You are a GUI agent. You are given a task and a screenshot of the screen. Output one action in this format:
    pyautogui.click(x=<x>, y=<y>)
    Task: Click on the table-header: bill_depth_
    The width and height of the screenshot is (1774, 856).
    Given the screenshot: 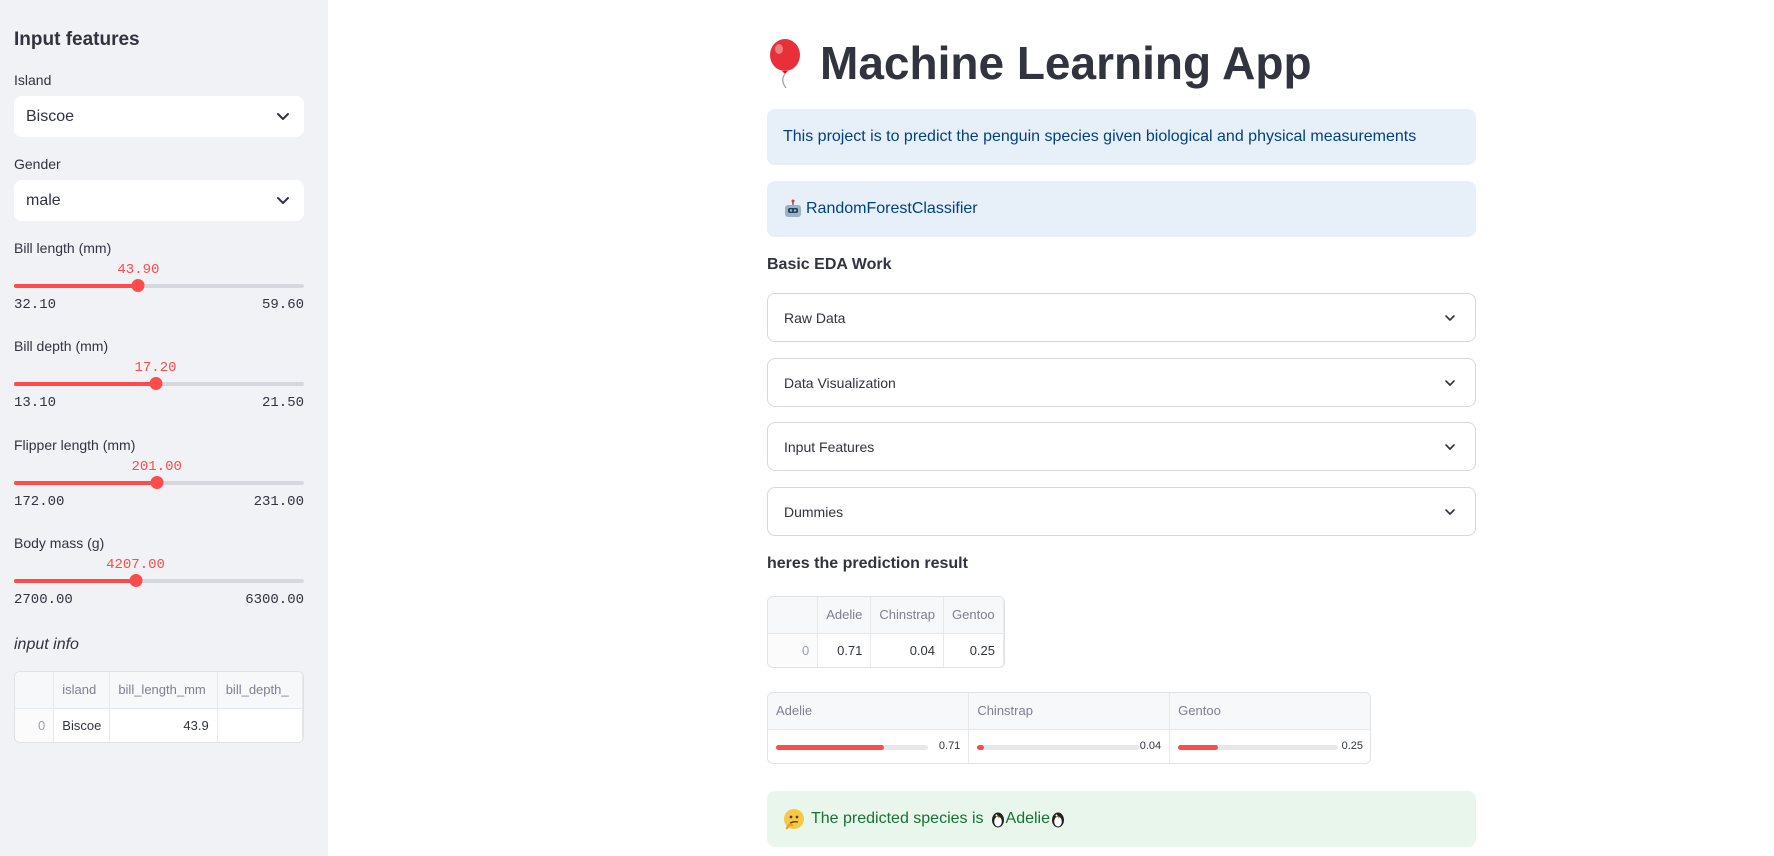 What is the action you would take?
    pyautogui.click(x=260, y=690)
    